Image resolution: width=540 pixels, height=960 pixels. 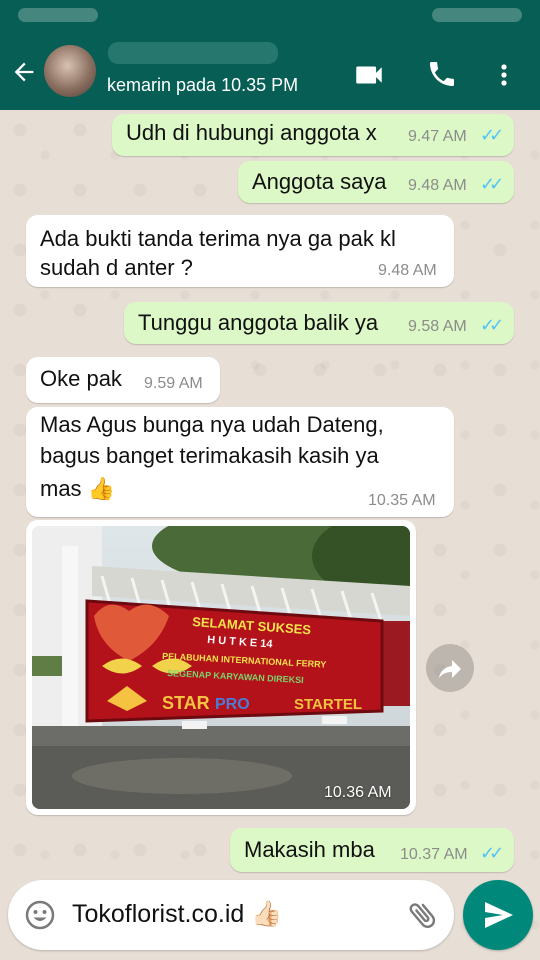 I want to click on status-bar-left-blur, so click(x=58, y=15).